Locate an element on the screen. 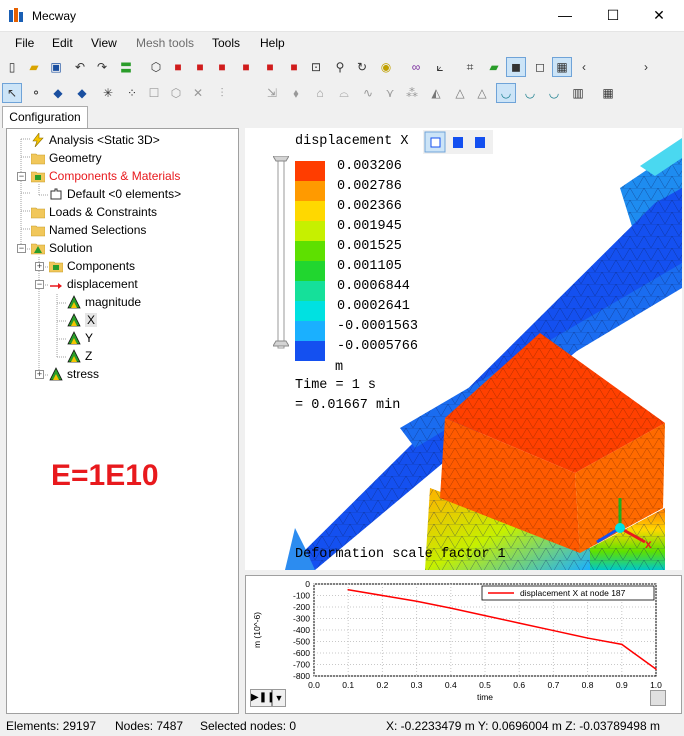 This screenshot has height=736, width=684. tree-item-default: Default <0 elements> is located at coordinates (115, 194).